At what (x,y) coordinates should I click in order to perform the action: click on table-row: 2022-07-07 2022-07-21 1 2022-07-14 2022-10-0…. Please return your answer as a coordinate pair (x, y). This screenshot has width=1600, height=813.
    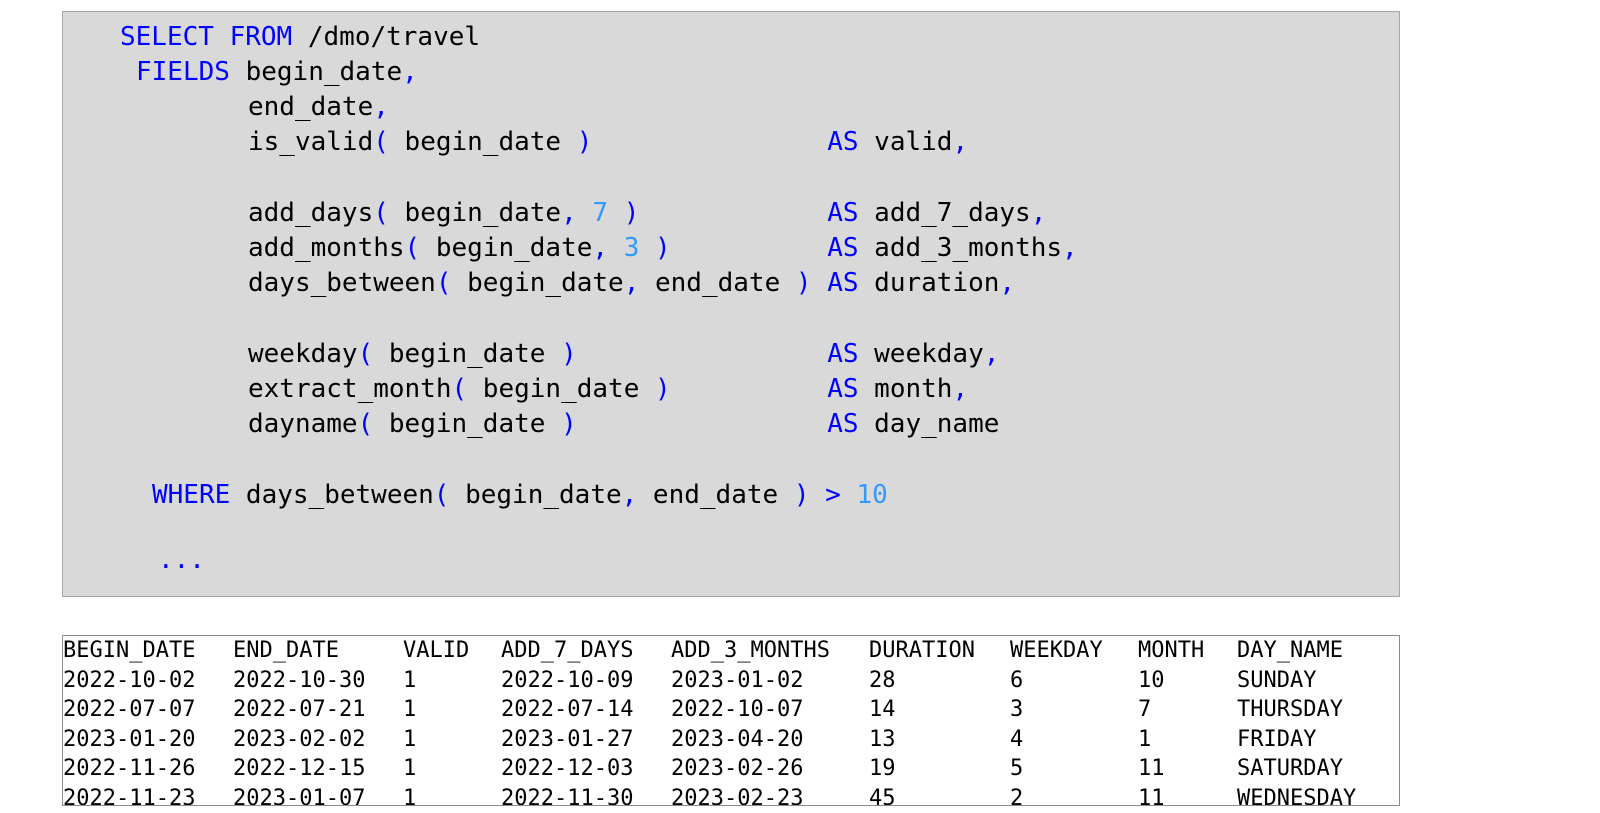
    Looking at the image, I should click on (731, 710).